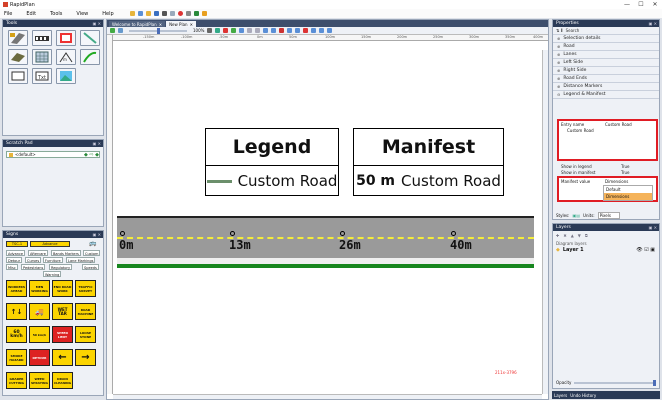  Describe the element at coordinates (12, 267) in the screenshot. I see `tab-misc: Misc` at that location.